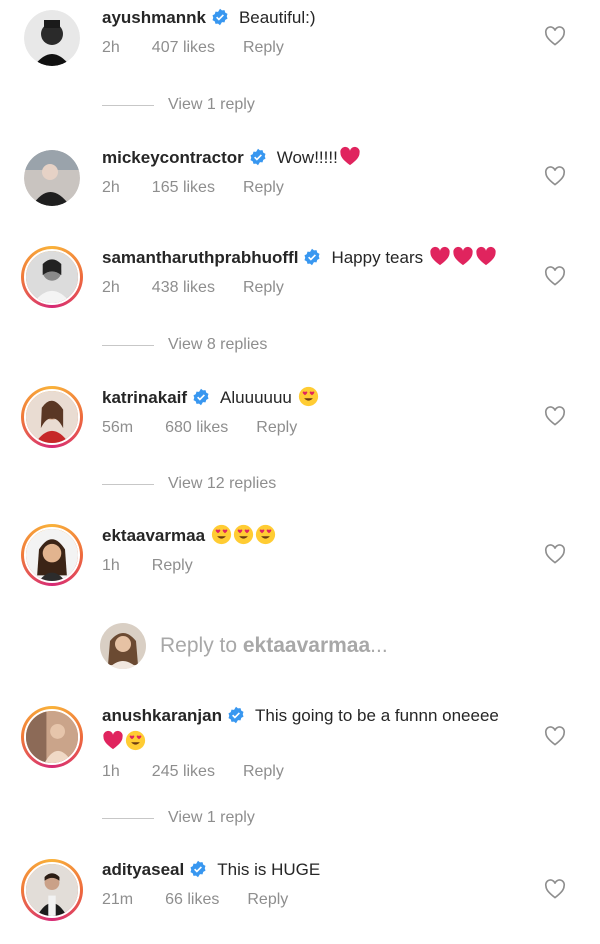  What do you see at coordinates (173, 157) in the screenshot?
I see `username: mickeycontractor` at bounding box center [173, 157].